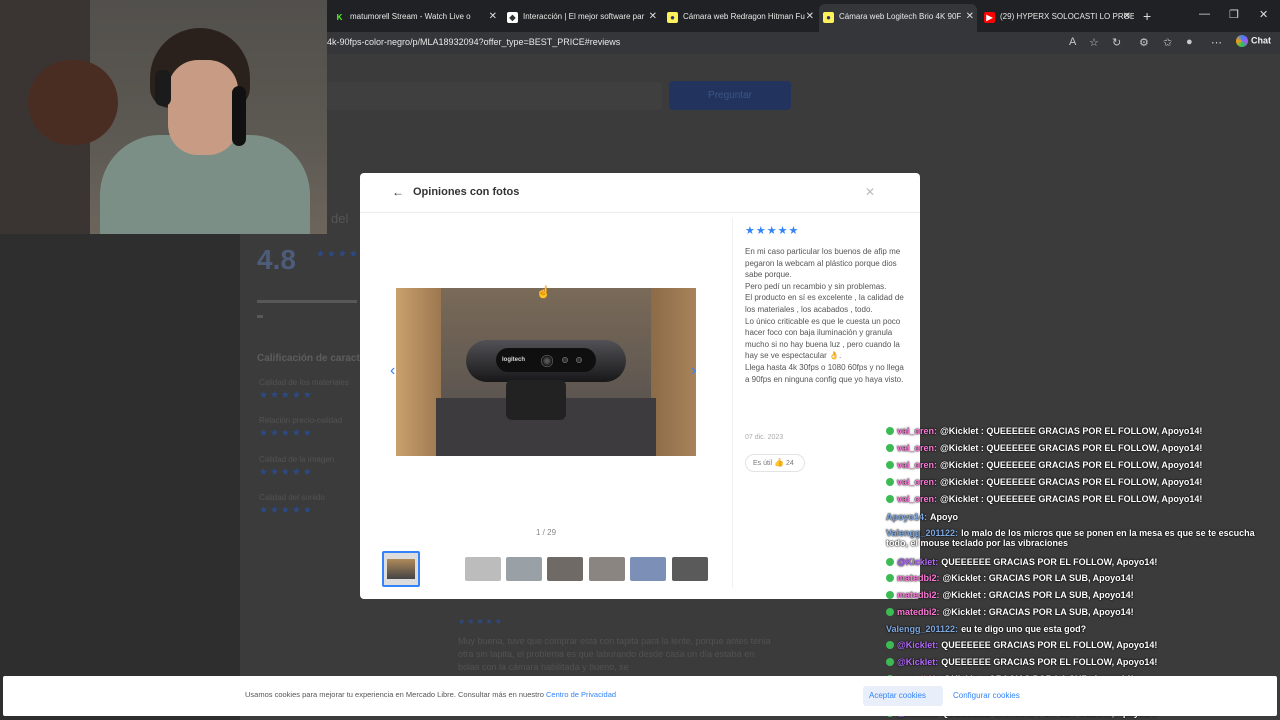 This screenshot has width=1280, height=720. What do you see at coordinates (307, 301) in the screenshot?
I see `rating-bar` at bounding box center [307, 301].